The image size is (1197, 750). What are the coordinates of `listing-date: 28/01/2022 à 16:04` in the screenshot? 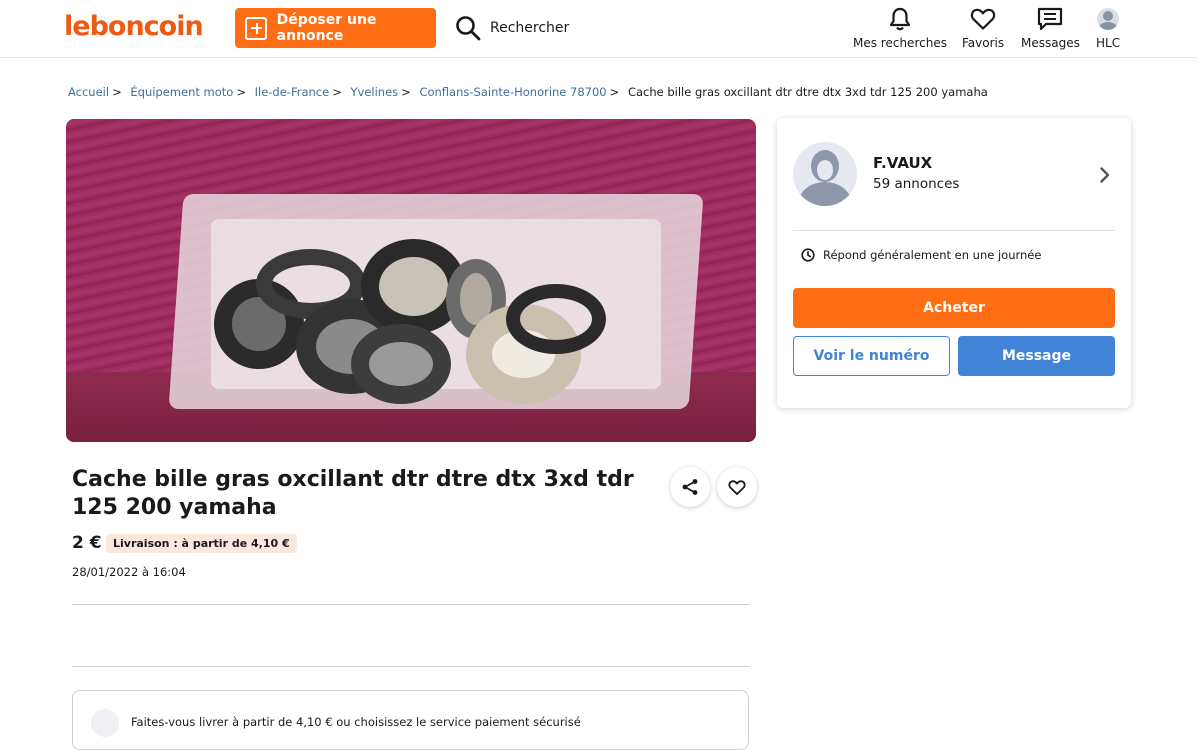 It's located at (129, 572).